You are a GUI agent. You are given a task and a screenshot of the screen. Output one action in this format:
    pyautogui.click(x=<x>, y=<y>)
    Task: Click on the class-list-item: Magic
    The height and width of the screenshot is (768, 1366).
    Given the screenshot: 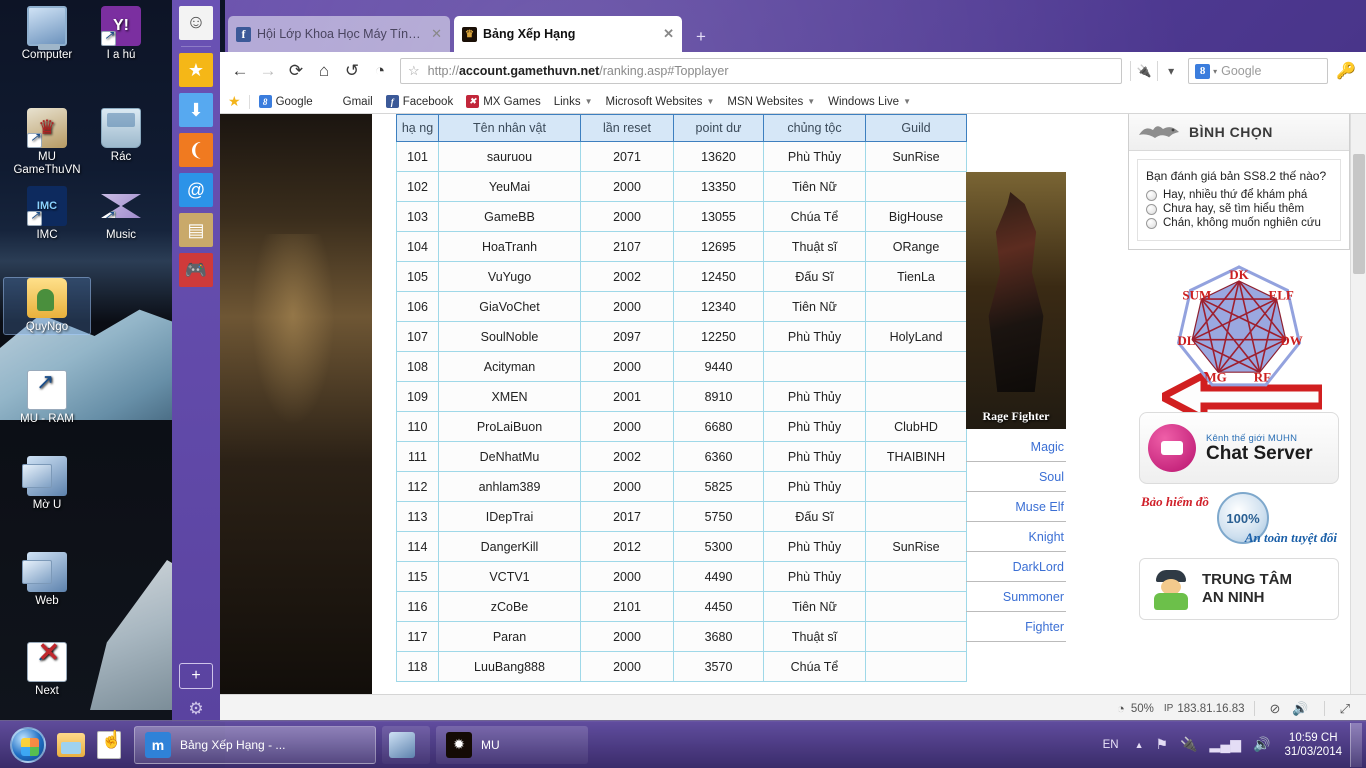 What is the action you would take?
    pyautogui.click(x=1016, y=447)
    